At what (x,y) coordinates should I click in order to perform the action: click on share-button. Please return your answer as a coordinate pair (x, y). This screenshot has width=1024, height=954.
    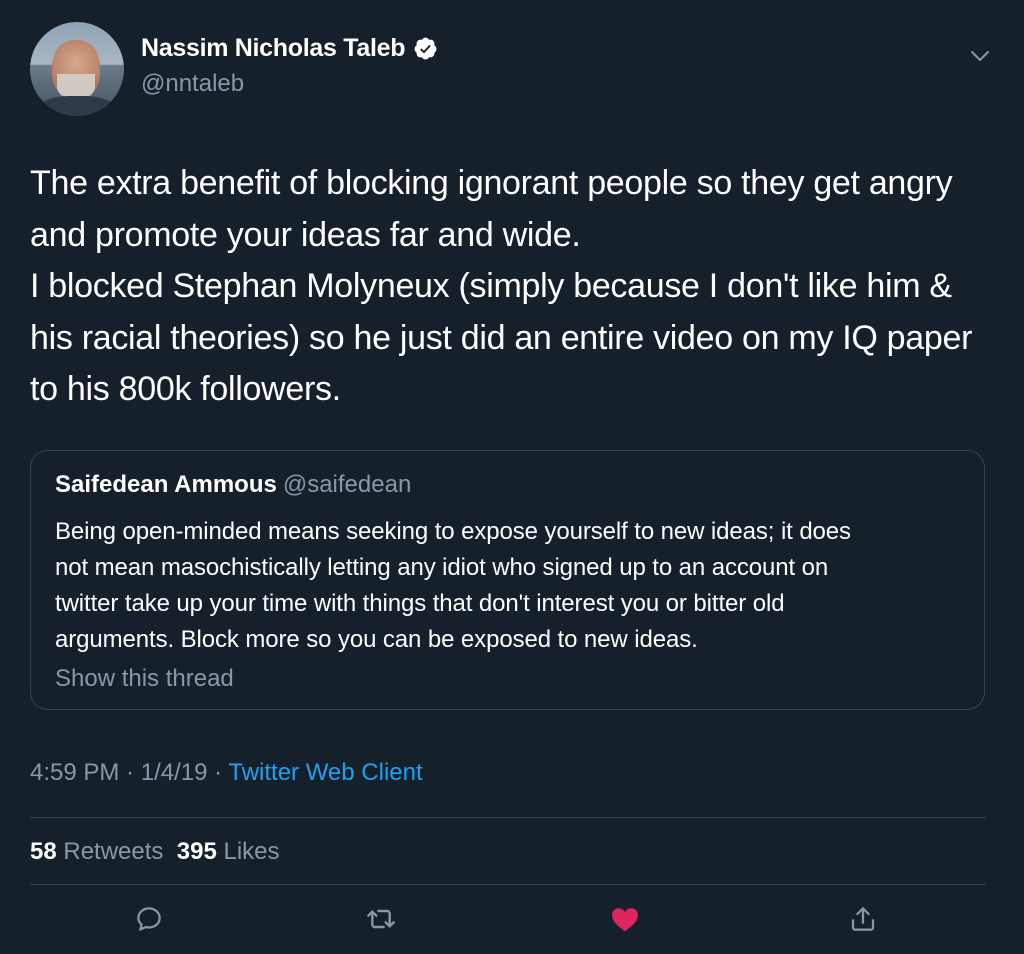
    Looking at the image, I should click on (863, 919).